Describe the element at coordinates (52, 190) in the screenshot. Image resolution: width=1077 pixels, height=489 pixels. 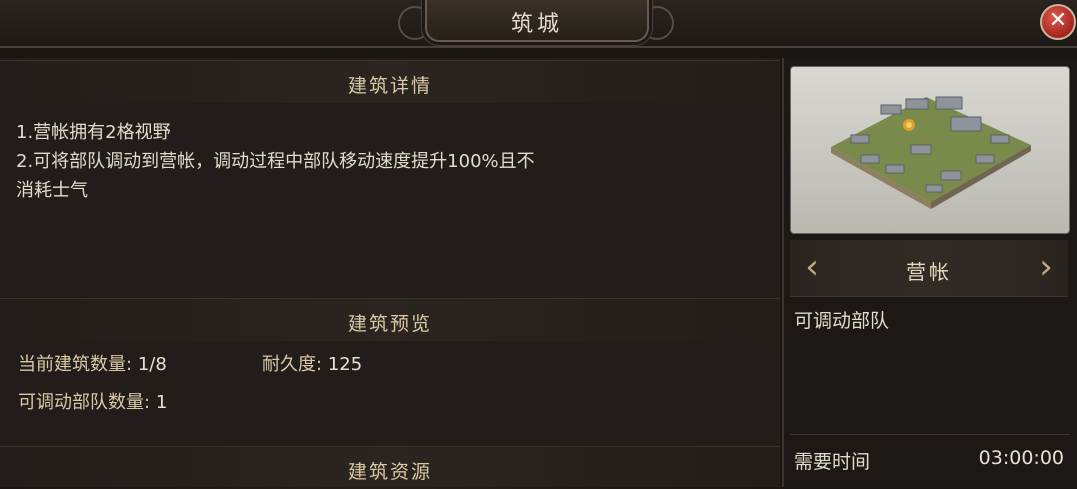
I see `description-line: 消耗士气` at that location.